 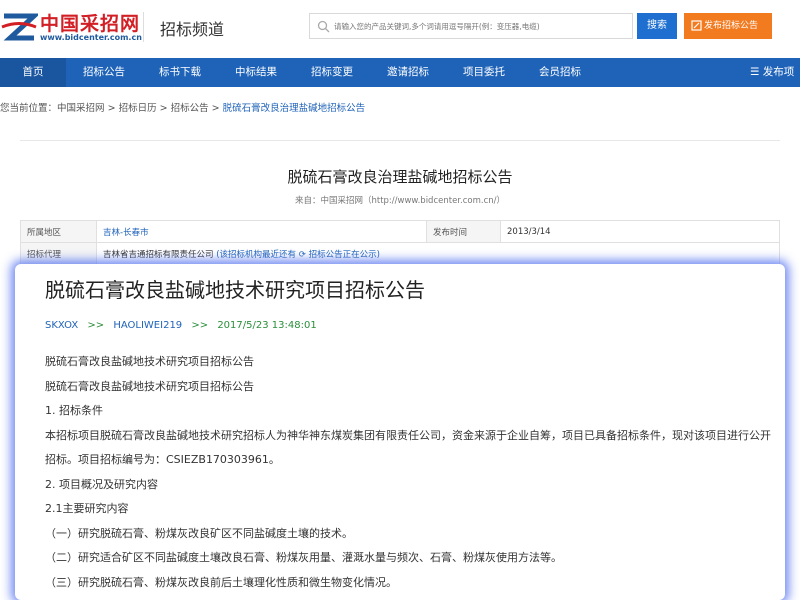 What do you see at coordinates (180, 72) in the screenshot?
I see `nav-item-document-download: 标书下载` at bounding box center [180, 72].